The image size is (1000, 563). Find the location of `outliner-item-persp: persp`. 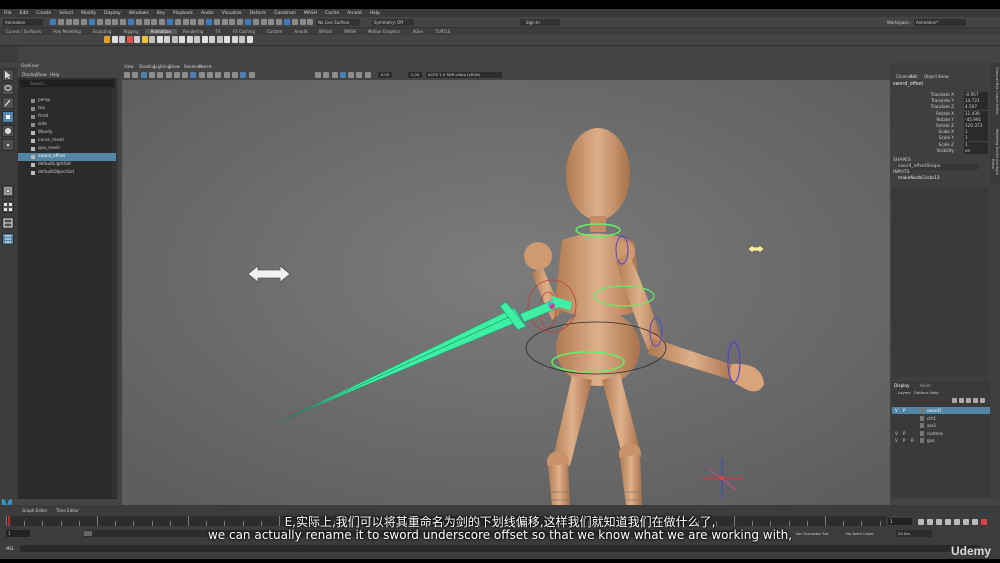

outliner-item-persp: persp is located at coordinates (67, 101).